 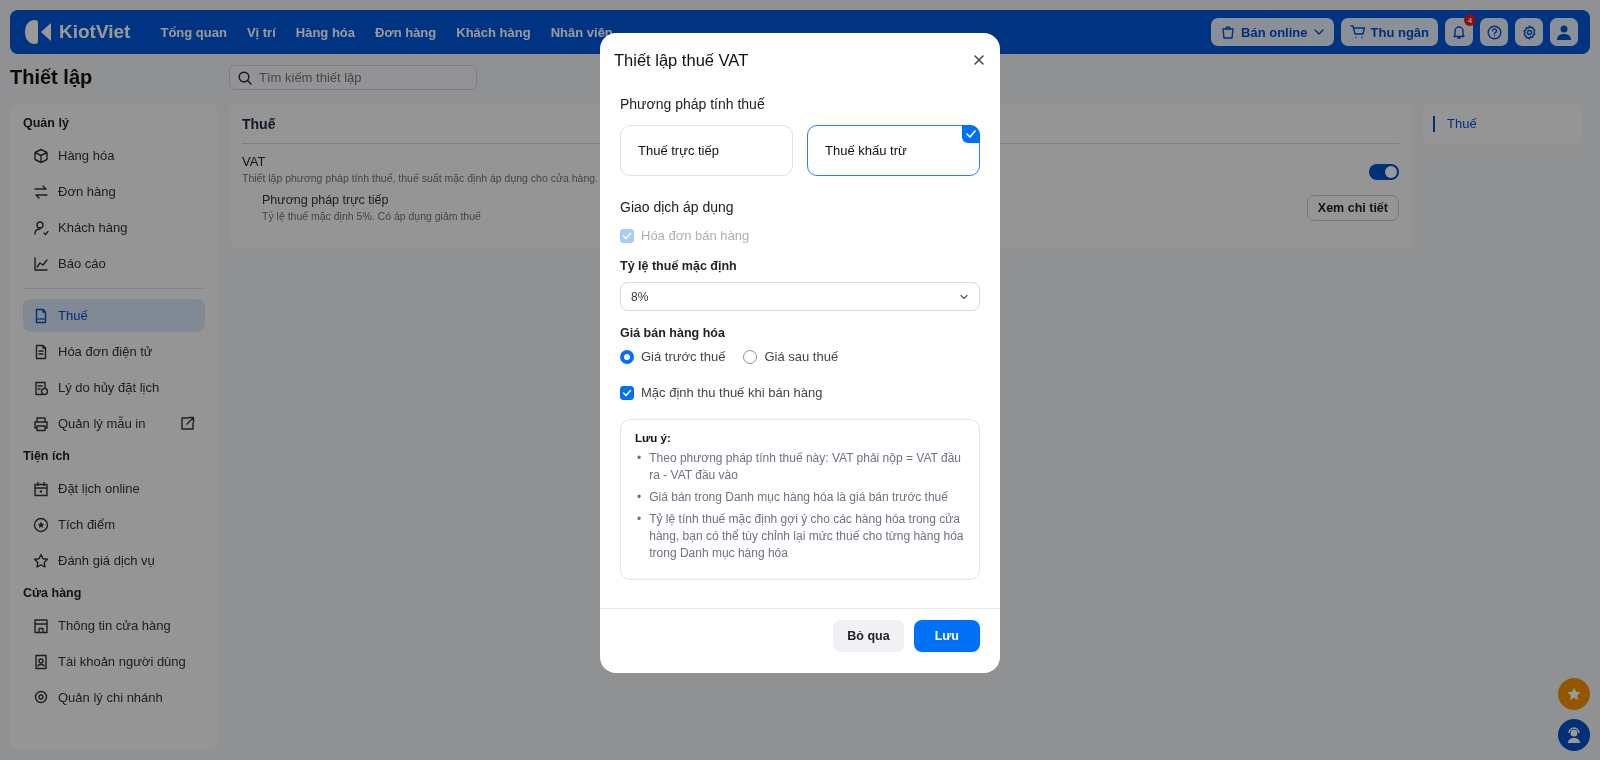 I want to click on user-icon, so click(x=41, y=227).